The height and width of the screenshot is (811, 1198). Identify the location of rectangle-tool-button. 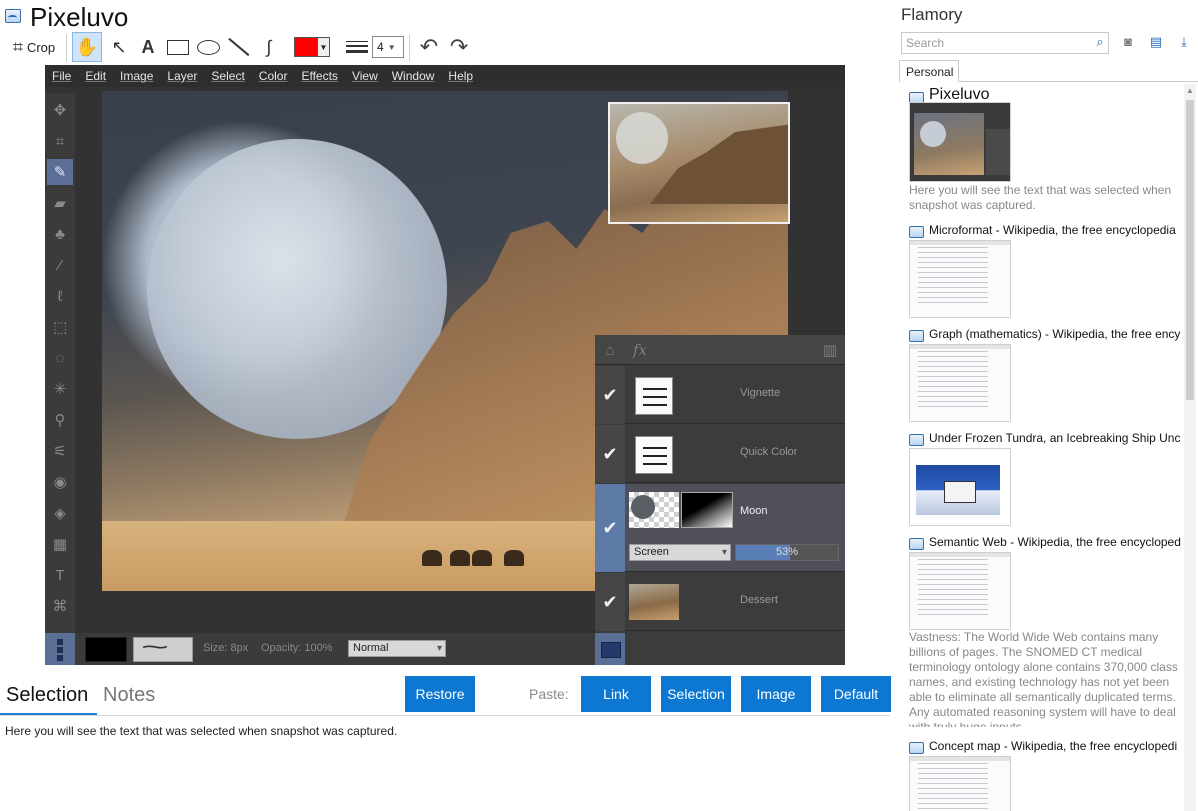
(178, 47).